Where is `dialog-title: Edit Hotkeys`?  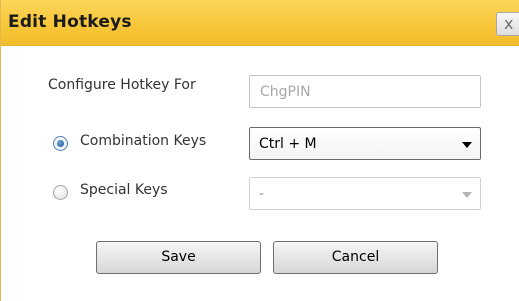 dialog-title: Edit Hotkeys is located at coordinates (70, 22).